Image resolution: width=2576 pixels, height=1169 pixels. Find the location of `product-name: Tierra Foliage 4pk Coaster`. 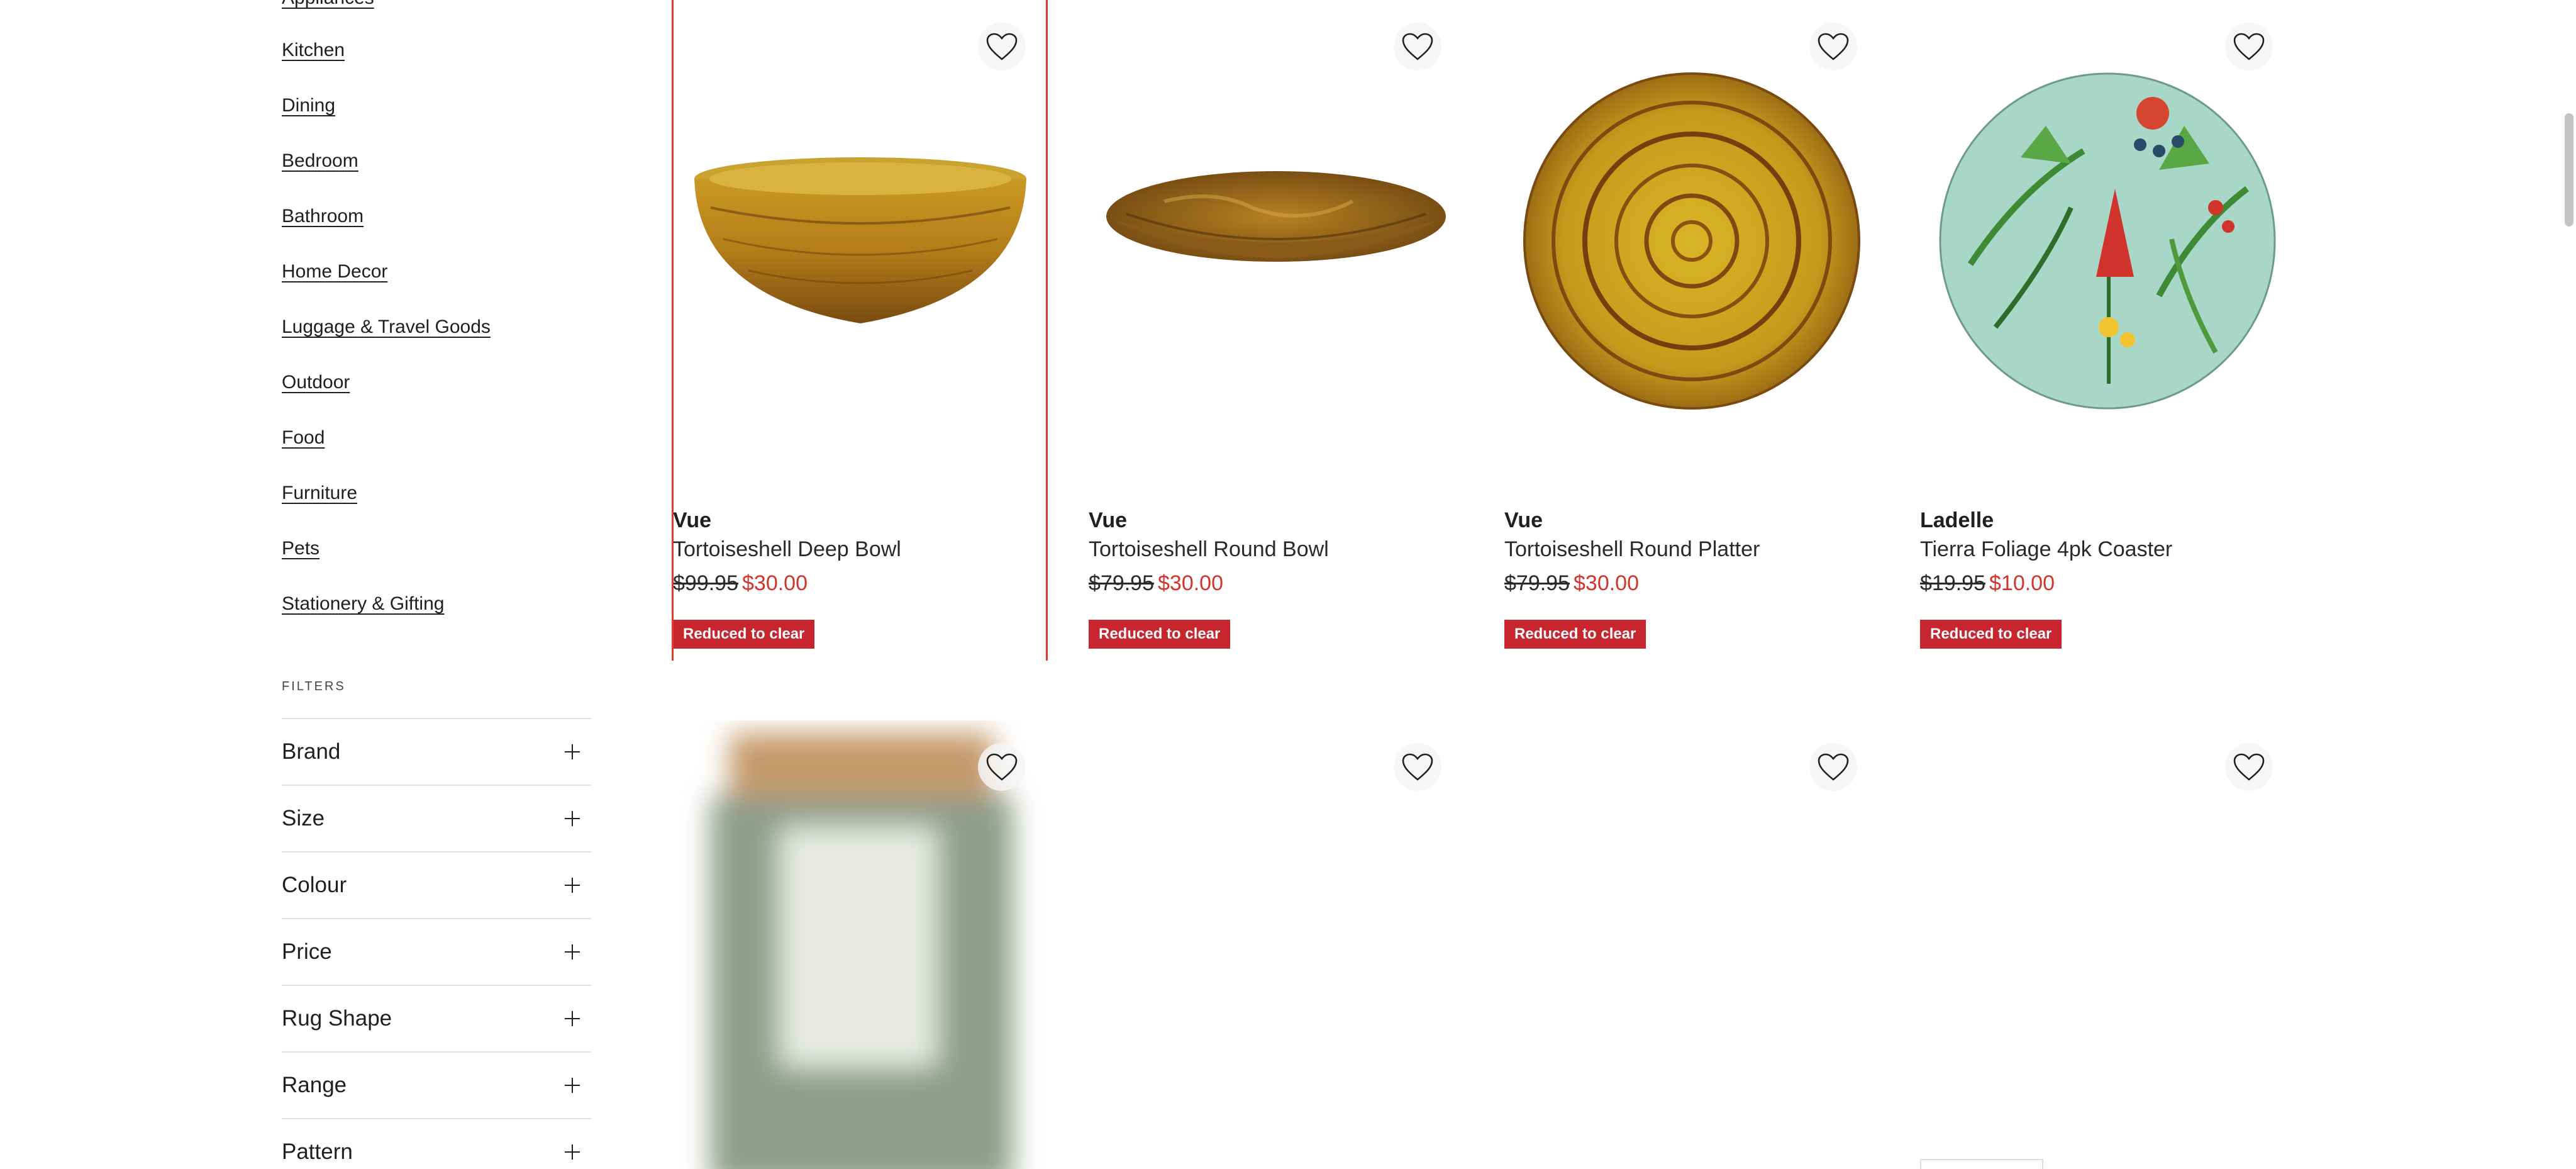

product-name: Tierra Foliage 4pk Coaster is located at coordinates (2046, 549).